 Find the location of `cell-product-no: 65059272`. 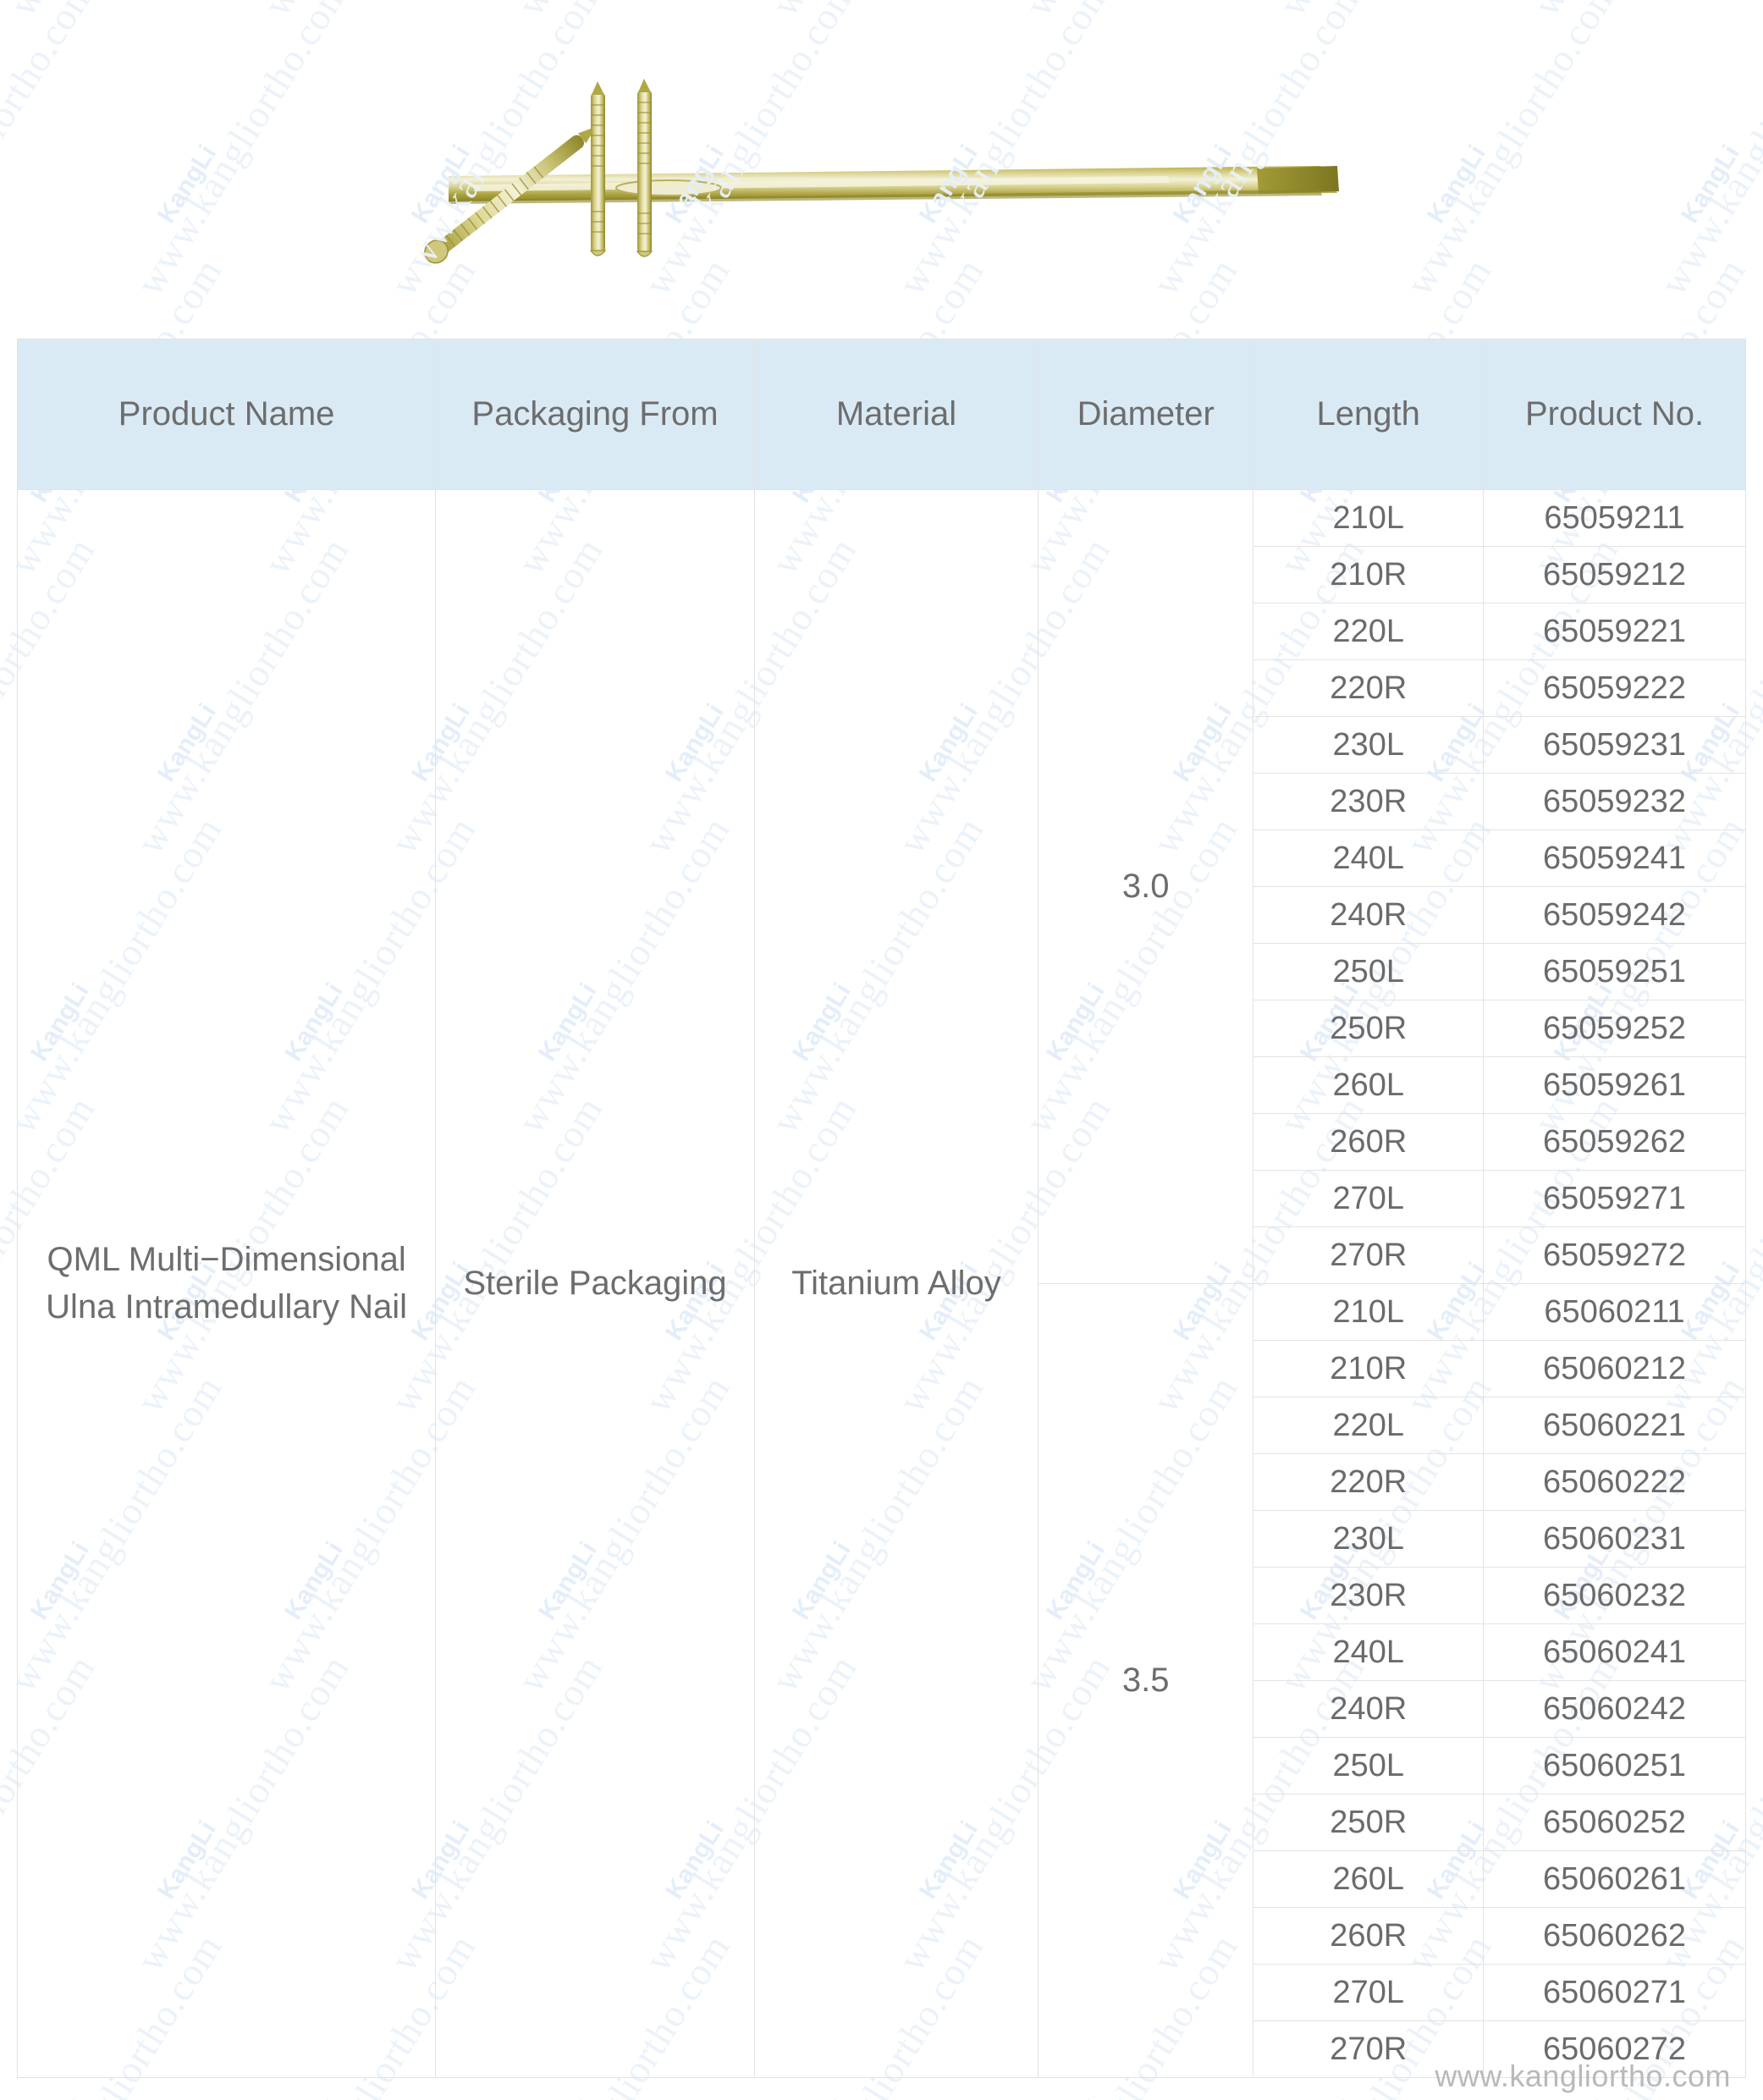

cell-product-no: 65059272 is located at coordinates (1614, 1255).